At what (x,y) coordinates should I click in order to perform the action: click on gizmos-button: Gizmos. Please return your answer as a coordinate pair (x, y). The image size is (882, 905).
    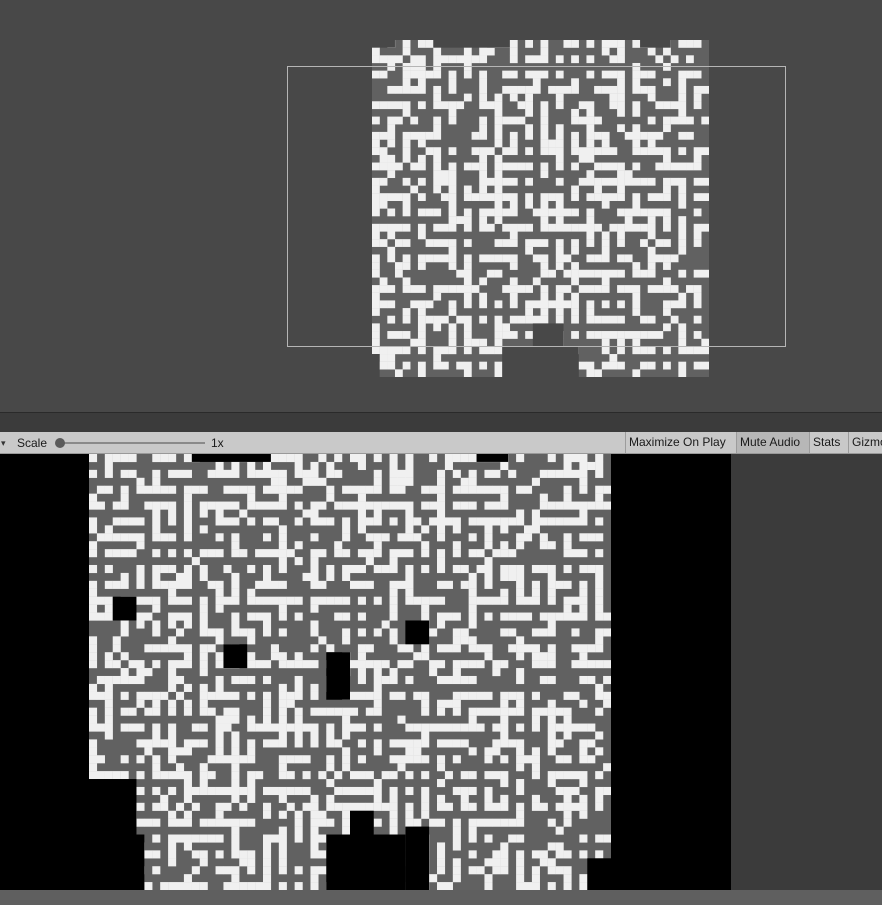
    Looking at the image, I should click on (865, 442).